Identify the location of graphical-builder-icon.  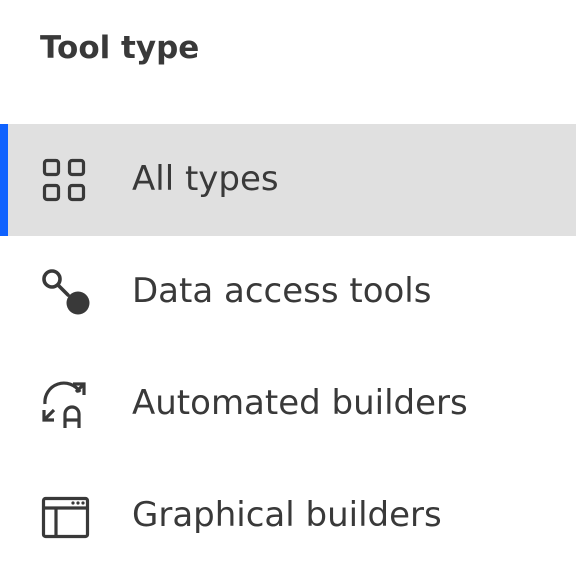
(65, 517).